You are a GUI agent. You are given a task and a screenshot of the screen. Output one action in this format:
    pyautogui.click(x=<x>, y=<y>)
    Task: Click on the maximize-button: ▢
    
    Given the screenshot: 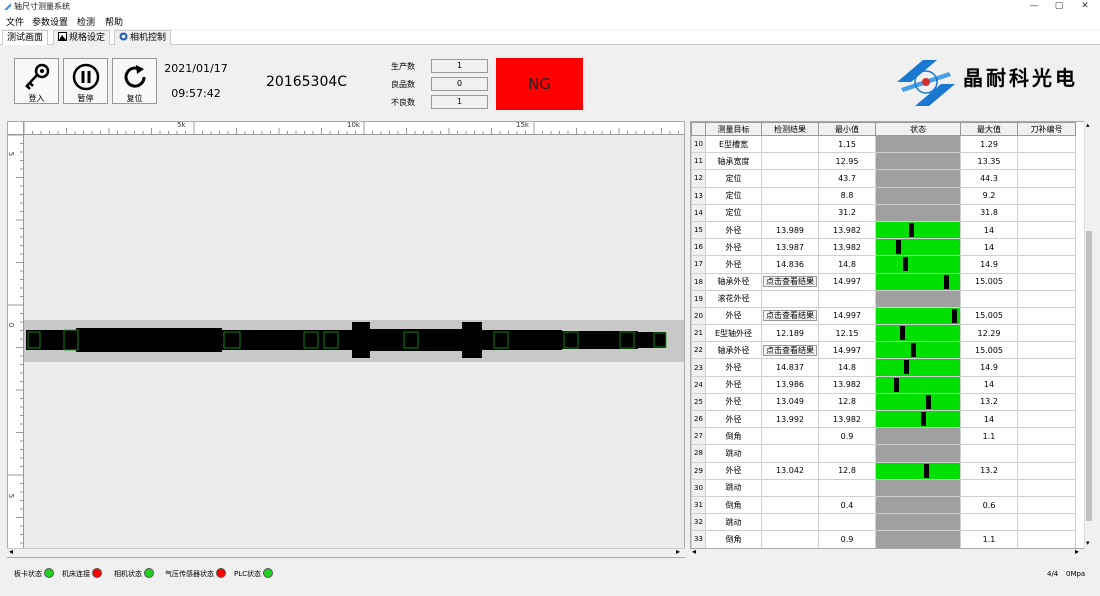 What is the action you would take?
    pyautogui.click(x=1059, y=6)
    